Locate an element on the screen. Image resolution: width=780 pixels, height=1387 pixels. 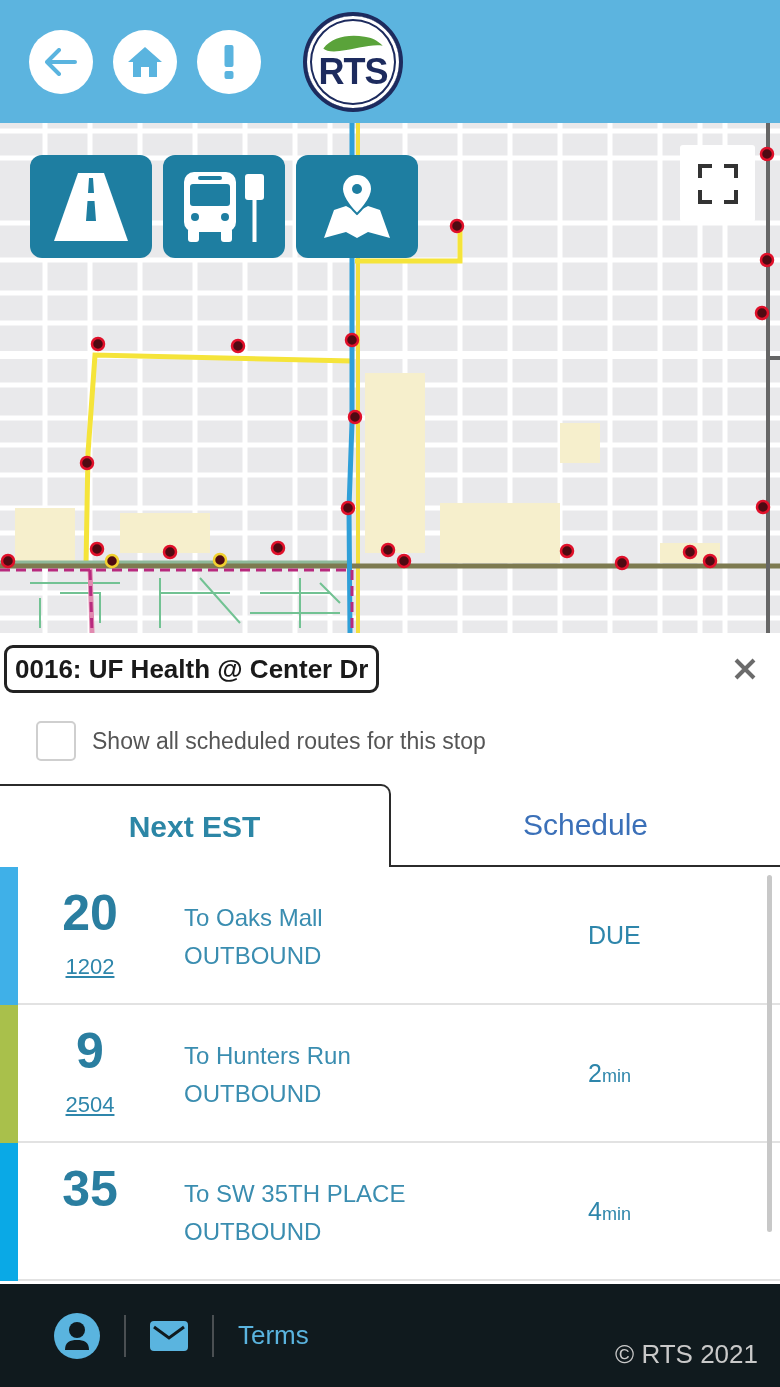
places-button is located at coordinates (357, 206).